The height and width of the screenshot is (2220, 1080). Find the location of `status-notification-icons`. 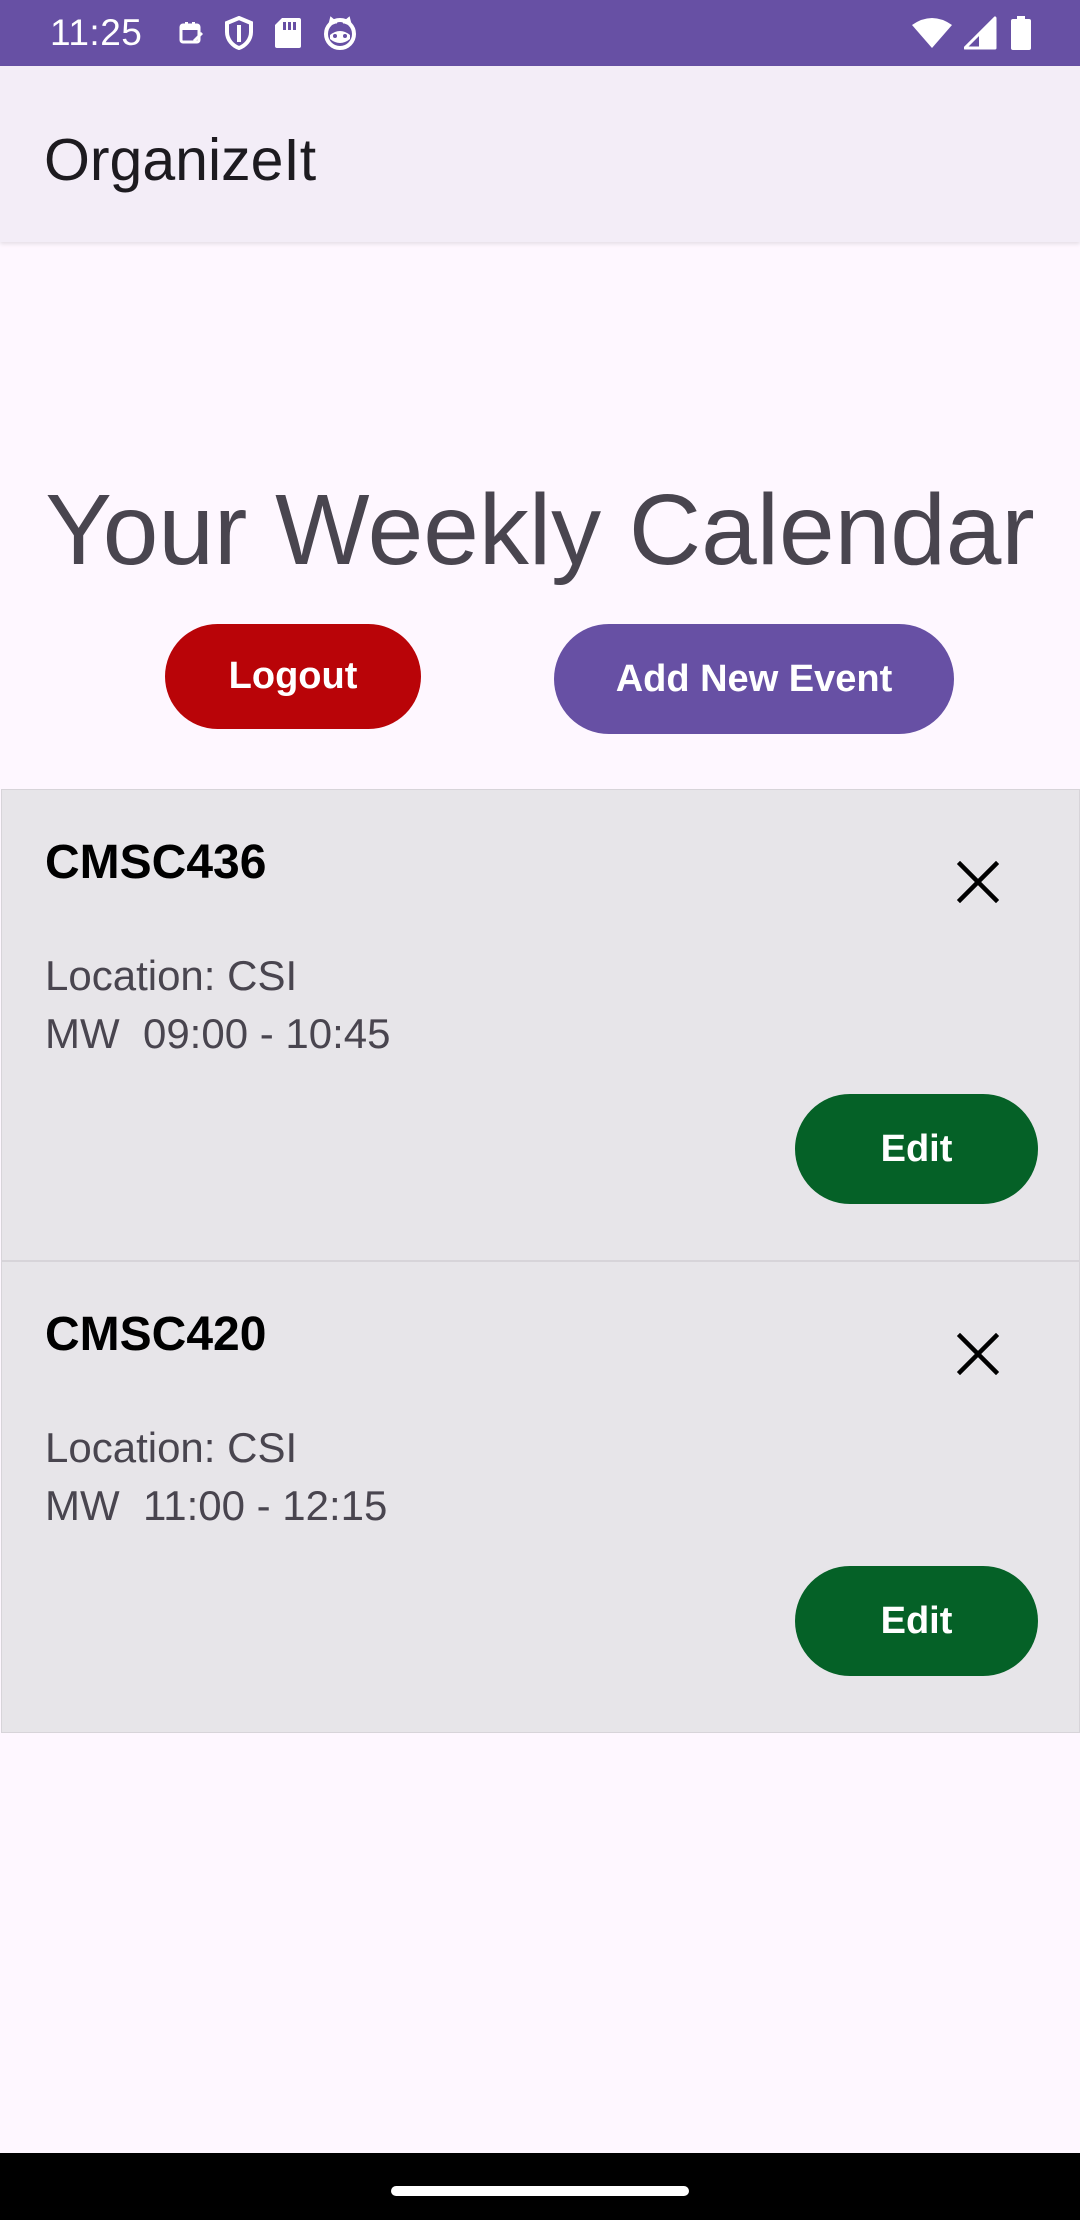

status-notification-icons is located at coordinates (268, 33).